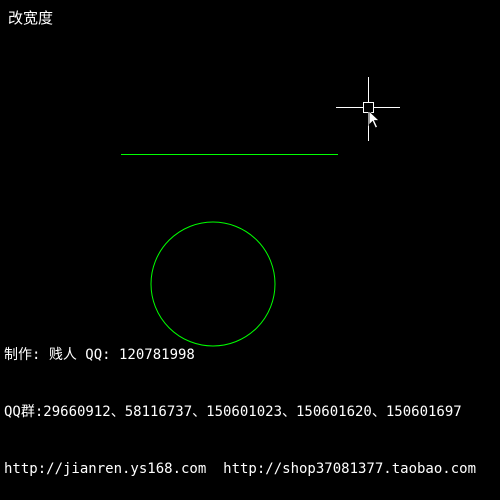  Describe the element at coordinates (99, 355) in the screenshot. I see `credits-author-line: 制作: 贱人 QQ: 120781998` at that location.